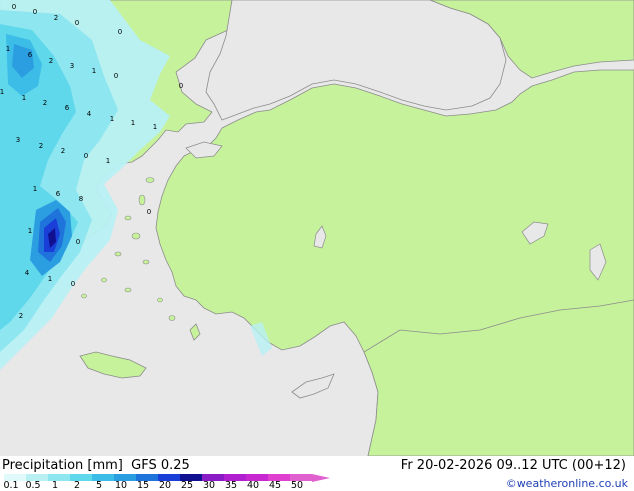 Image resolution: width=634 pixels, height=491 pixels. Describe the element at coordinates (513, 465) in the screenshot. I see `valid-time: Fr 20-02-2026 09..12 UTC (00+12)` at that location.